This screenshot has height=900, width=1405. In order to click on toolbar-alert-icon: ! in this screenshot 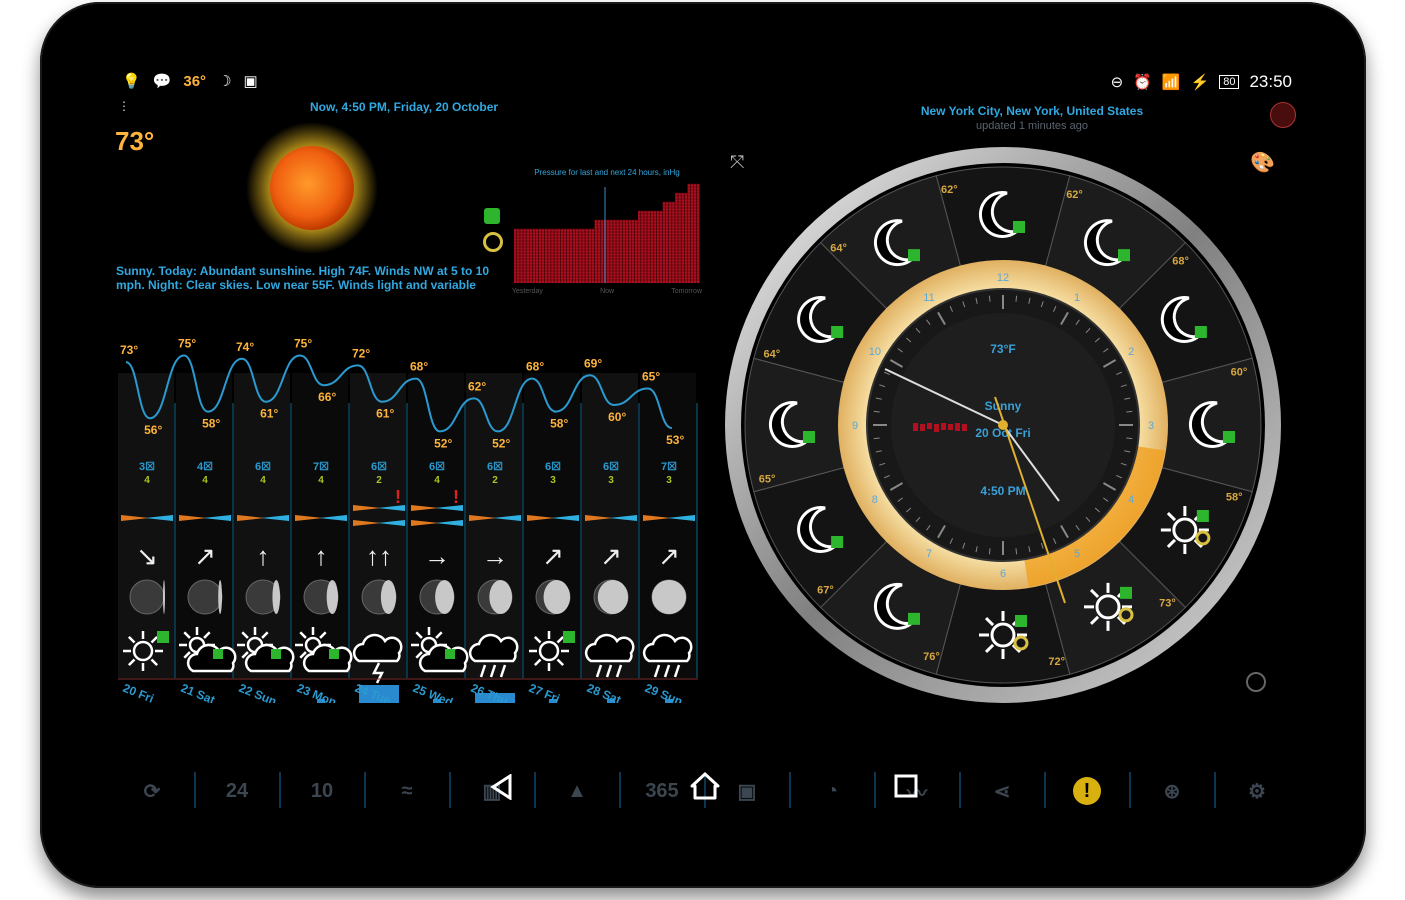, I will do `click(1087, 791)`.